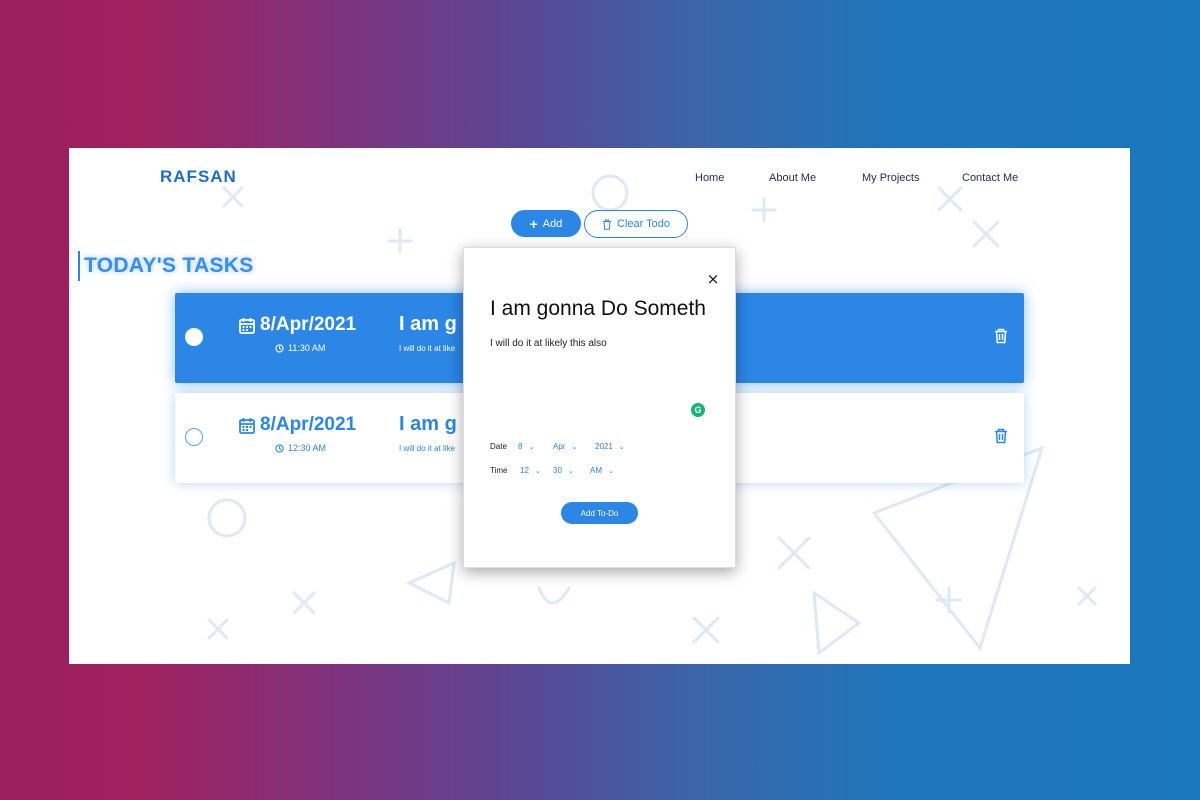 Image resolution: width=1200 pixels, height=800 pixels. Describe the element at coordinates (599, 513) in the screenshot. I see `add-todo-button: Add To-Do` at that location.